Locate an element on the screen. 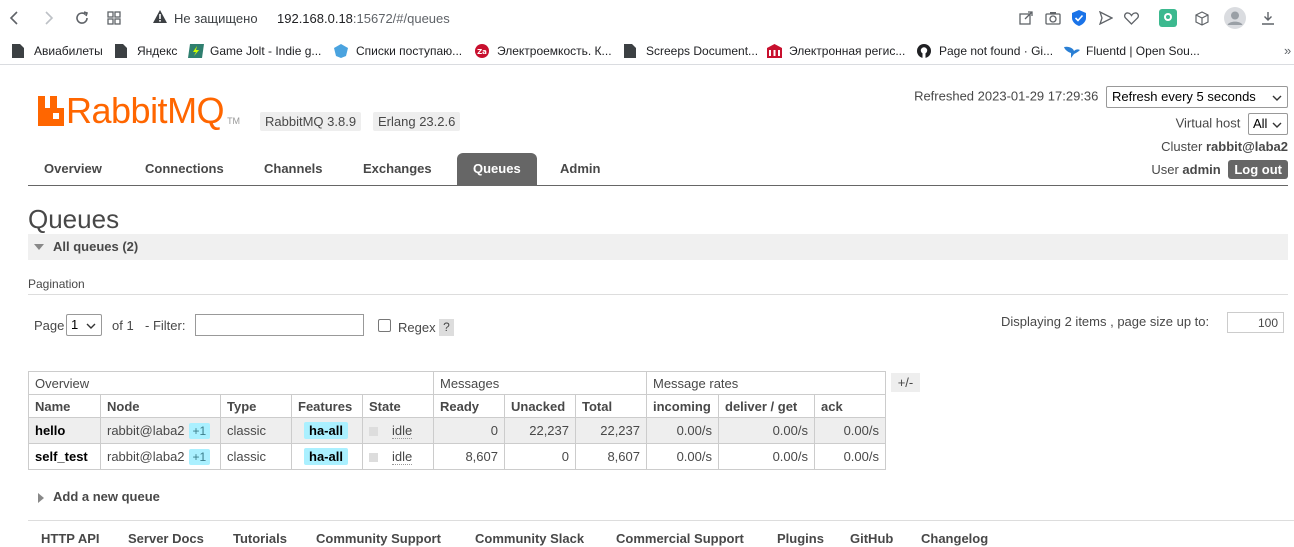  footer-link-tutorials: Tutorials is located at coordinates (260, 538).